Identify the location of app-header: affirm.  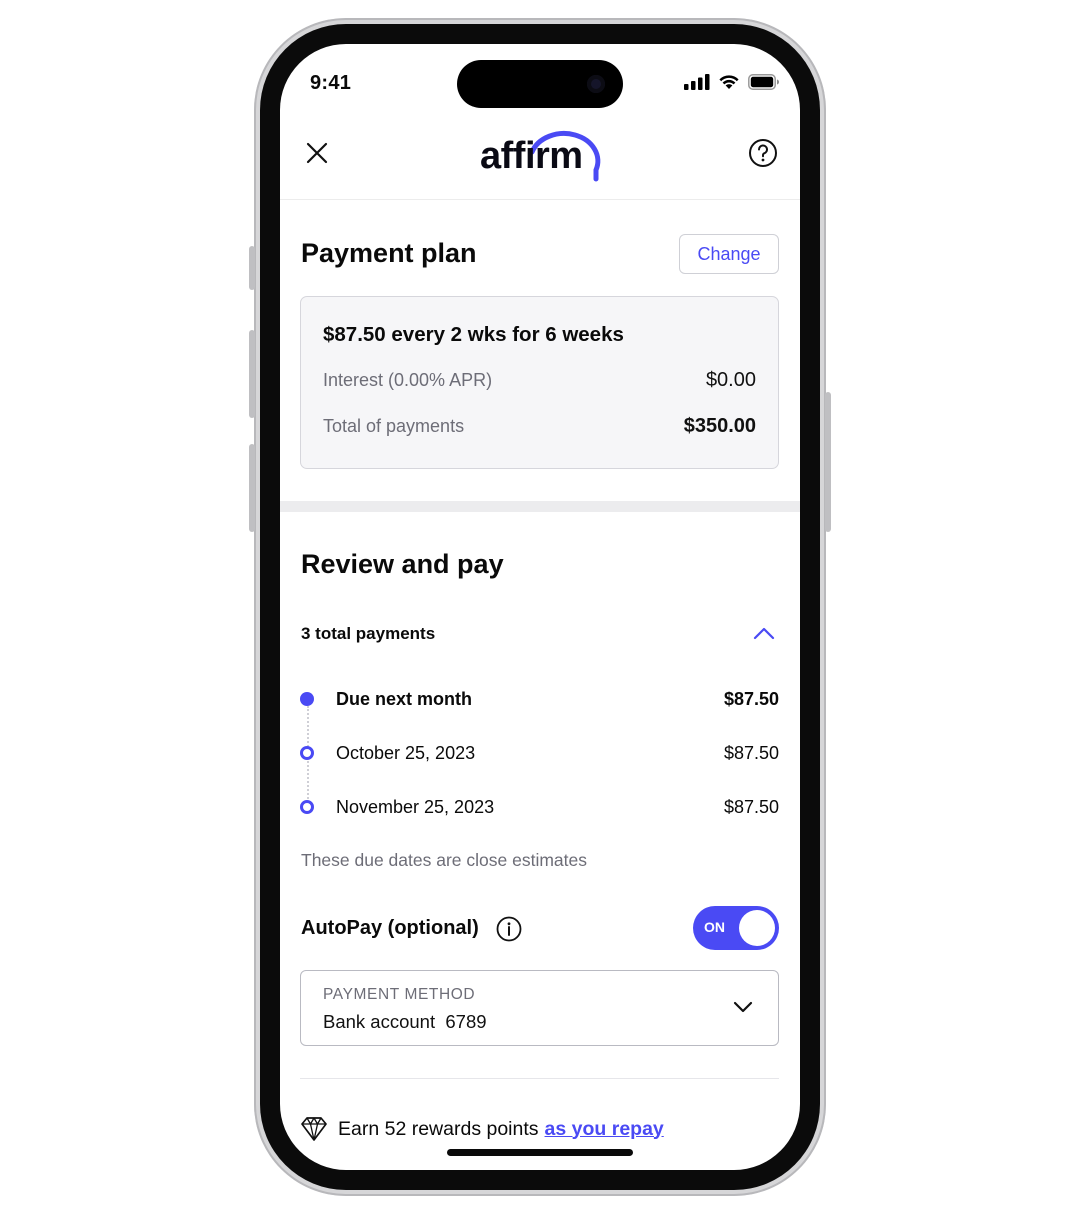
(540, 157).